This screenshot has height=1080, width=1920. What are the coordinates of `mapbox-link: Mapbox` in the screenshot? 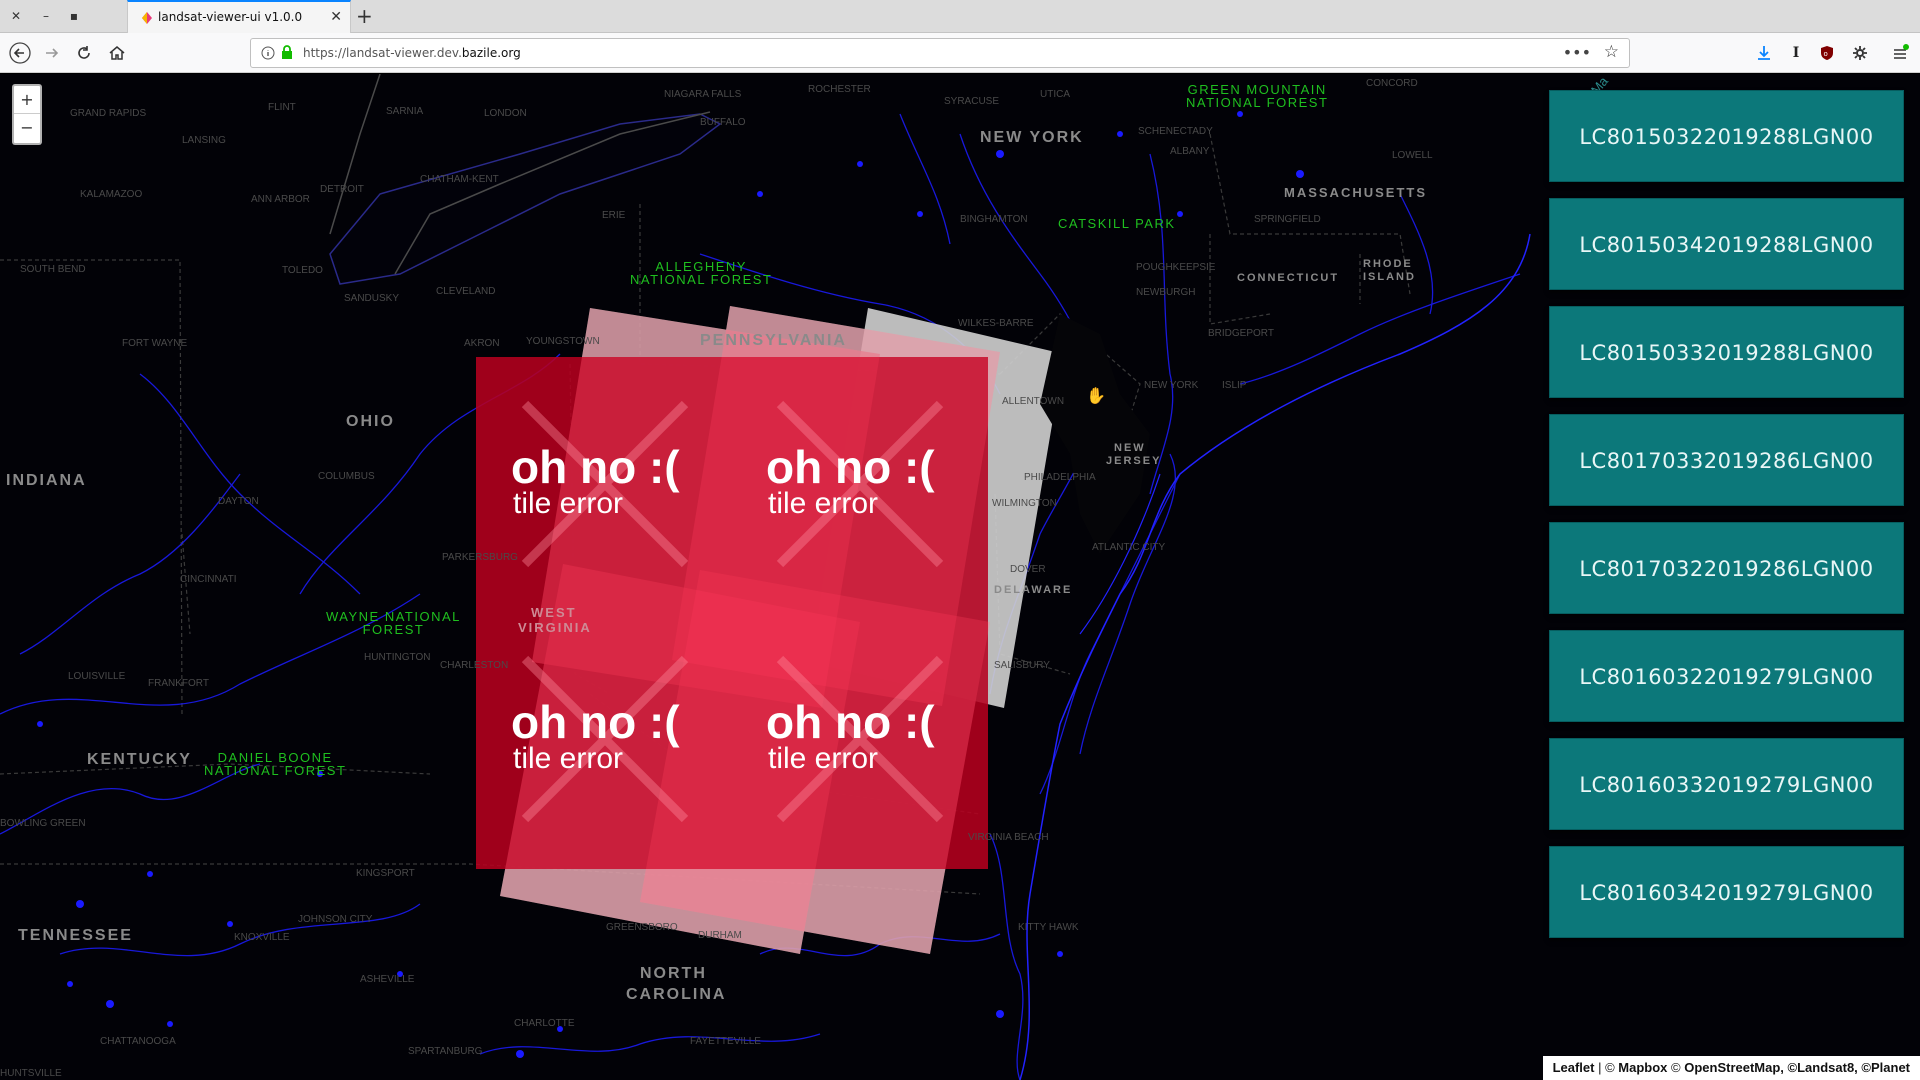 It's located at (1642, 1067).